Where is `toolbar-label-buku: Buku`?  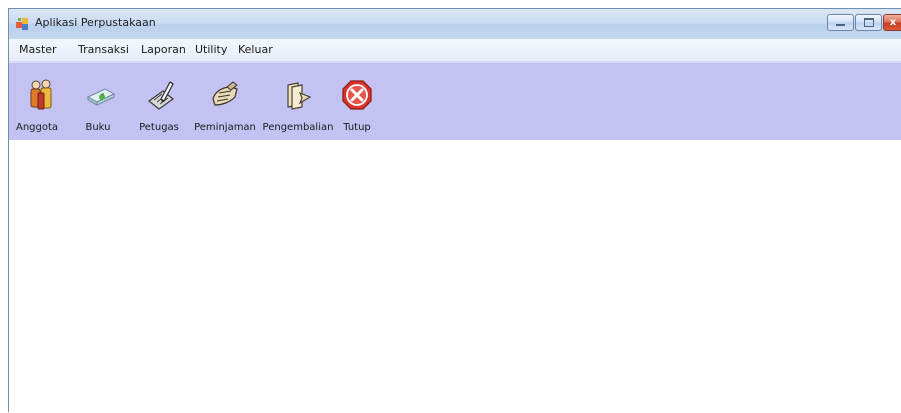 toolbar-label-buku: Buku is located at coordinates (98, 127).